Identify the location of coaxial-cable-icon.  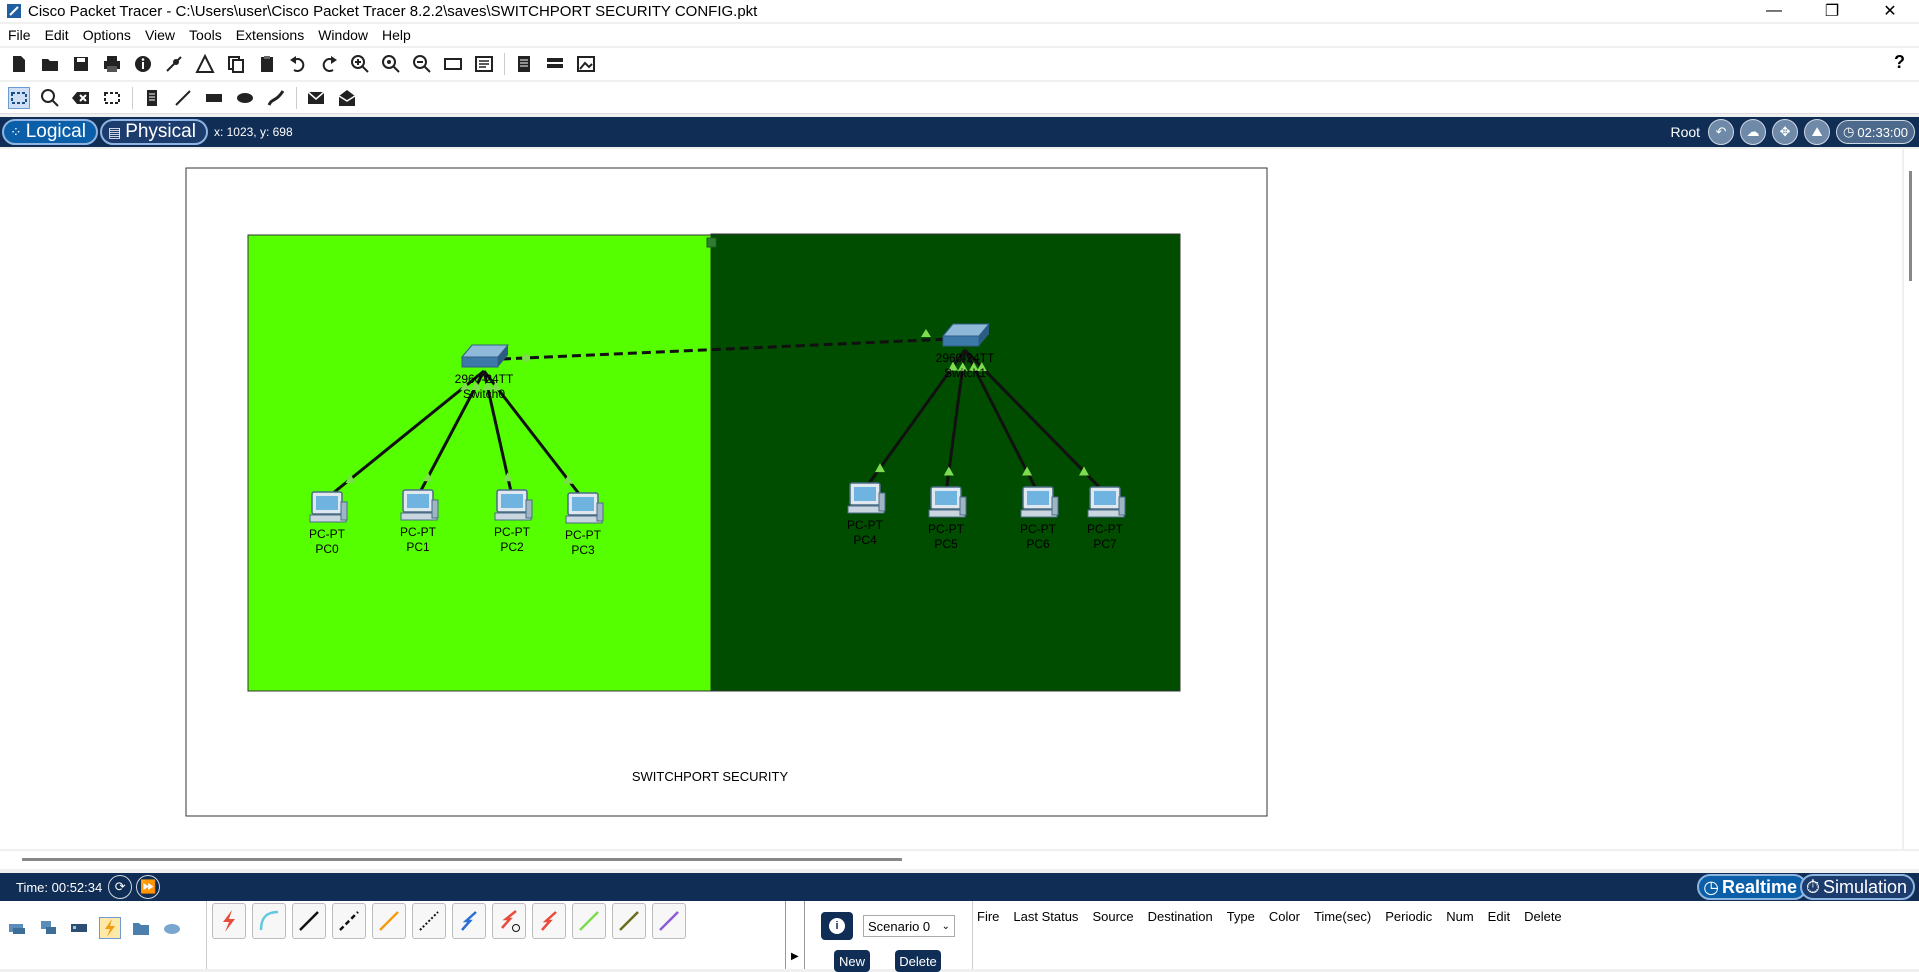
(469, 921).